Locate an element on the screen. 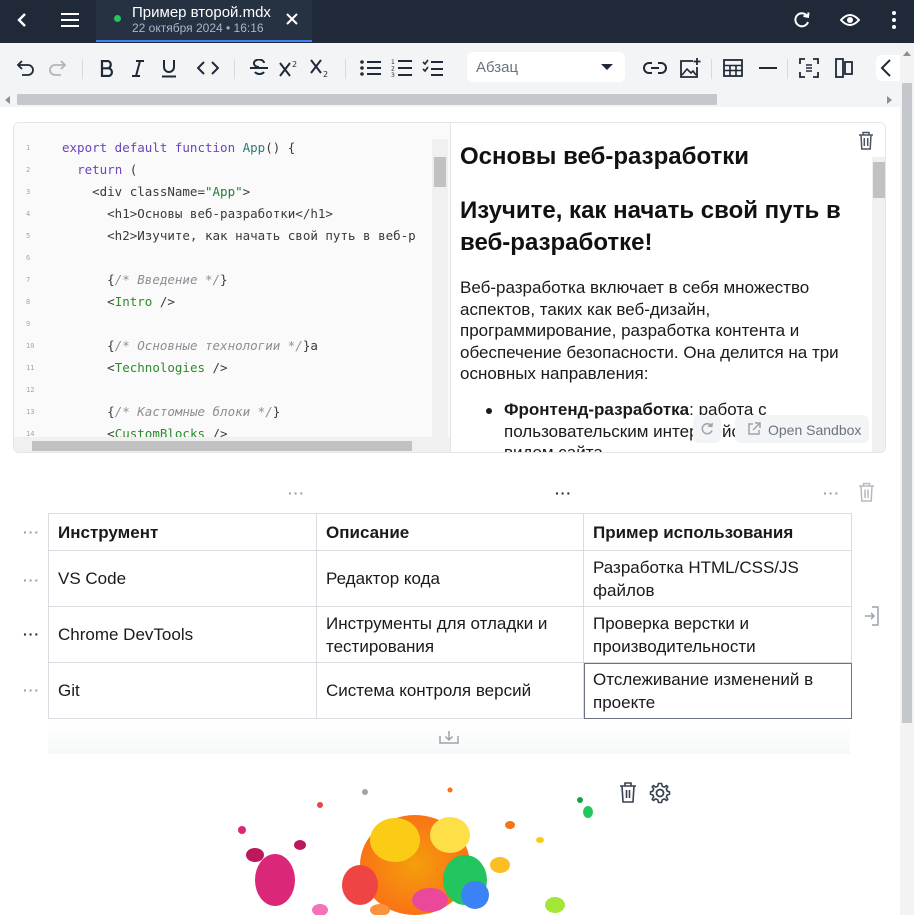 This screenshot has height=915, width=914. menu-button is located at coordinates (70, 20).